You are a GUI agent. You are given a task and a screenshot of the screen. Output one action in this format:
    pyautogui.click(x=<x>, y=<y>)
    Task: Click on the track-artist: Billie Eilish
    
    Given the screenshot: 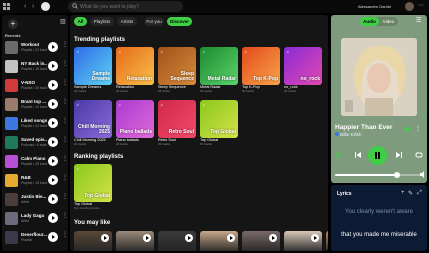 What is the action you would take?
    pyautogui.click(x=348, y=134)
    